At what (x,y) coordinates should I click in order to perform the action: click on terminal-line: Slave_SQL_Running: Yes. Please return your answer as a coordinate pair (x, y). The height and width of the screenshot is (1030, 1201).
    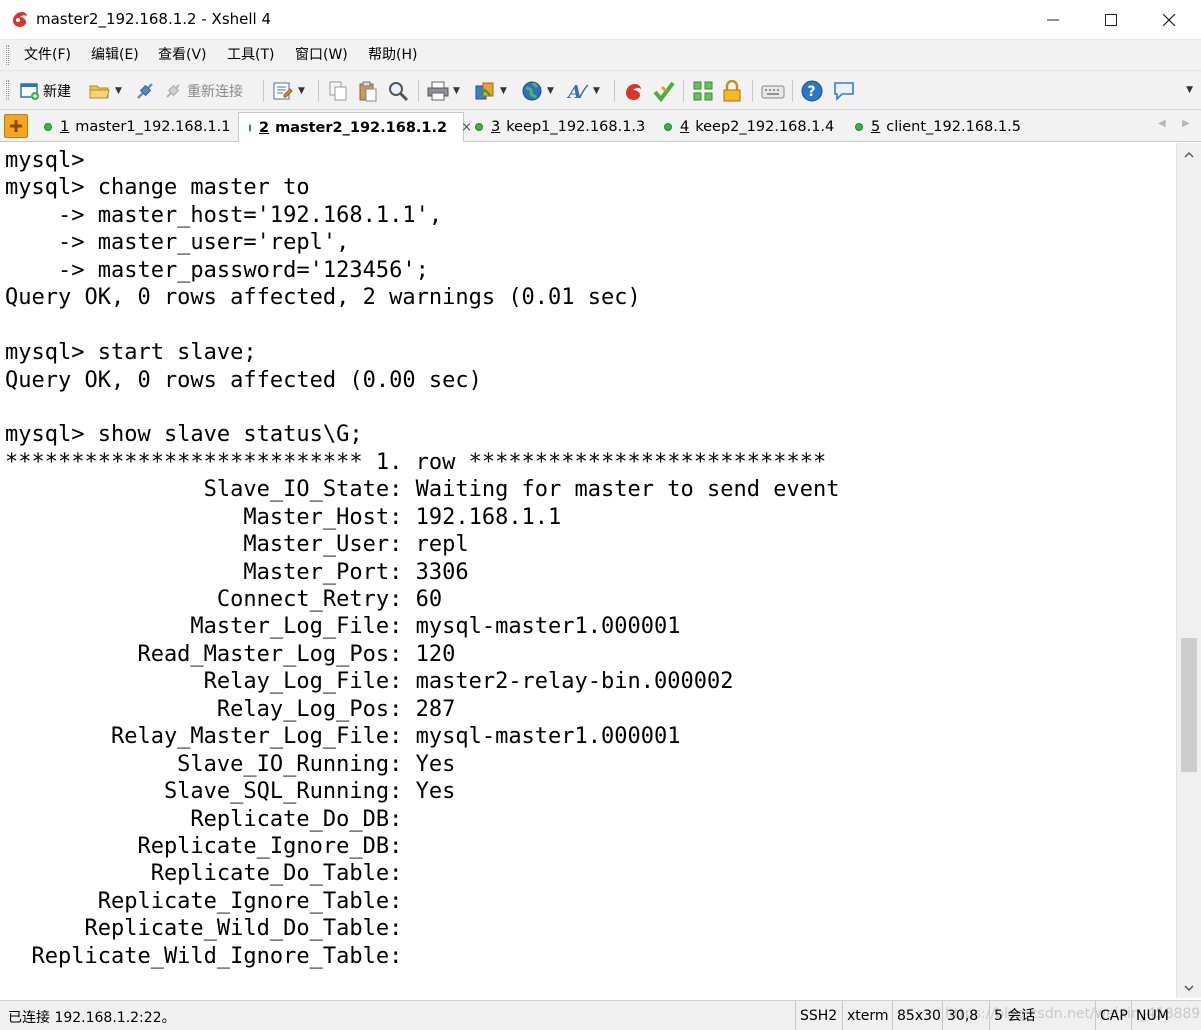
    Looking at the image, I should click on (230, 792).